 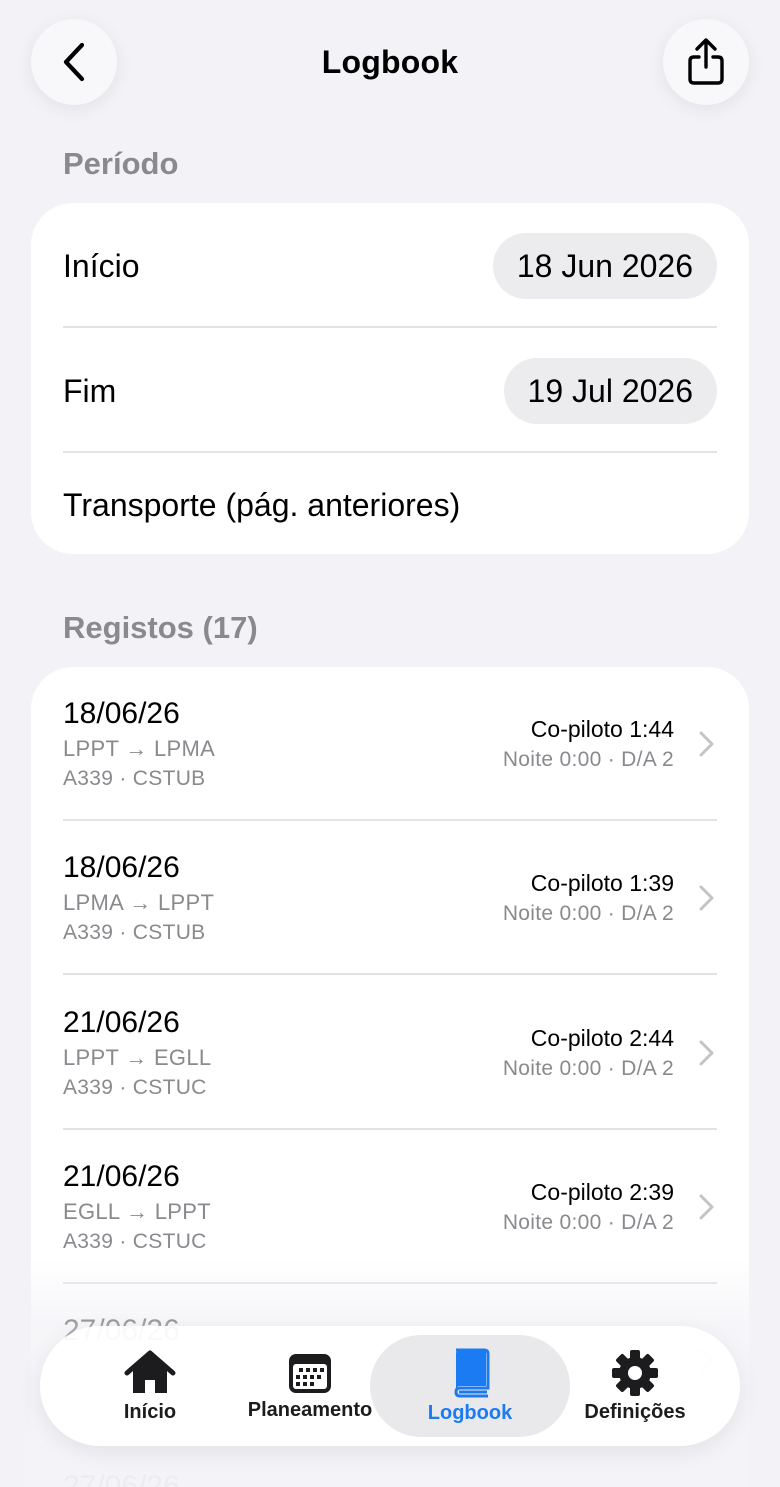 I want to click on entry-route: LPPT → EGLL, so click(x=137, y=1057).